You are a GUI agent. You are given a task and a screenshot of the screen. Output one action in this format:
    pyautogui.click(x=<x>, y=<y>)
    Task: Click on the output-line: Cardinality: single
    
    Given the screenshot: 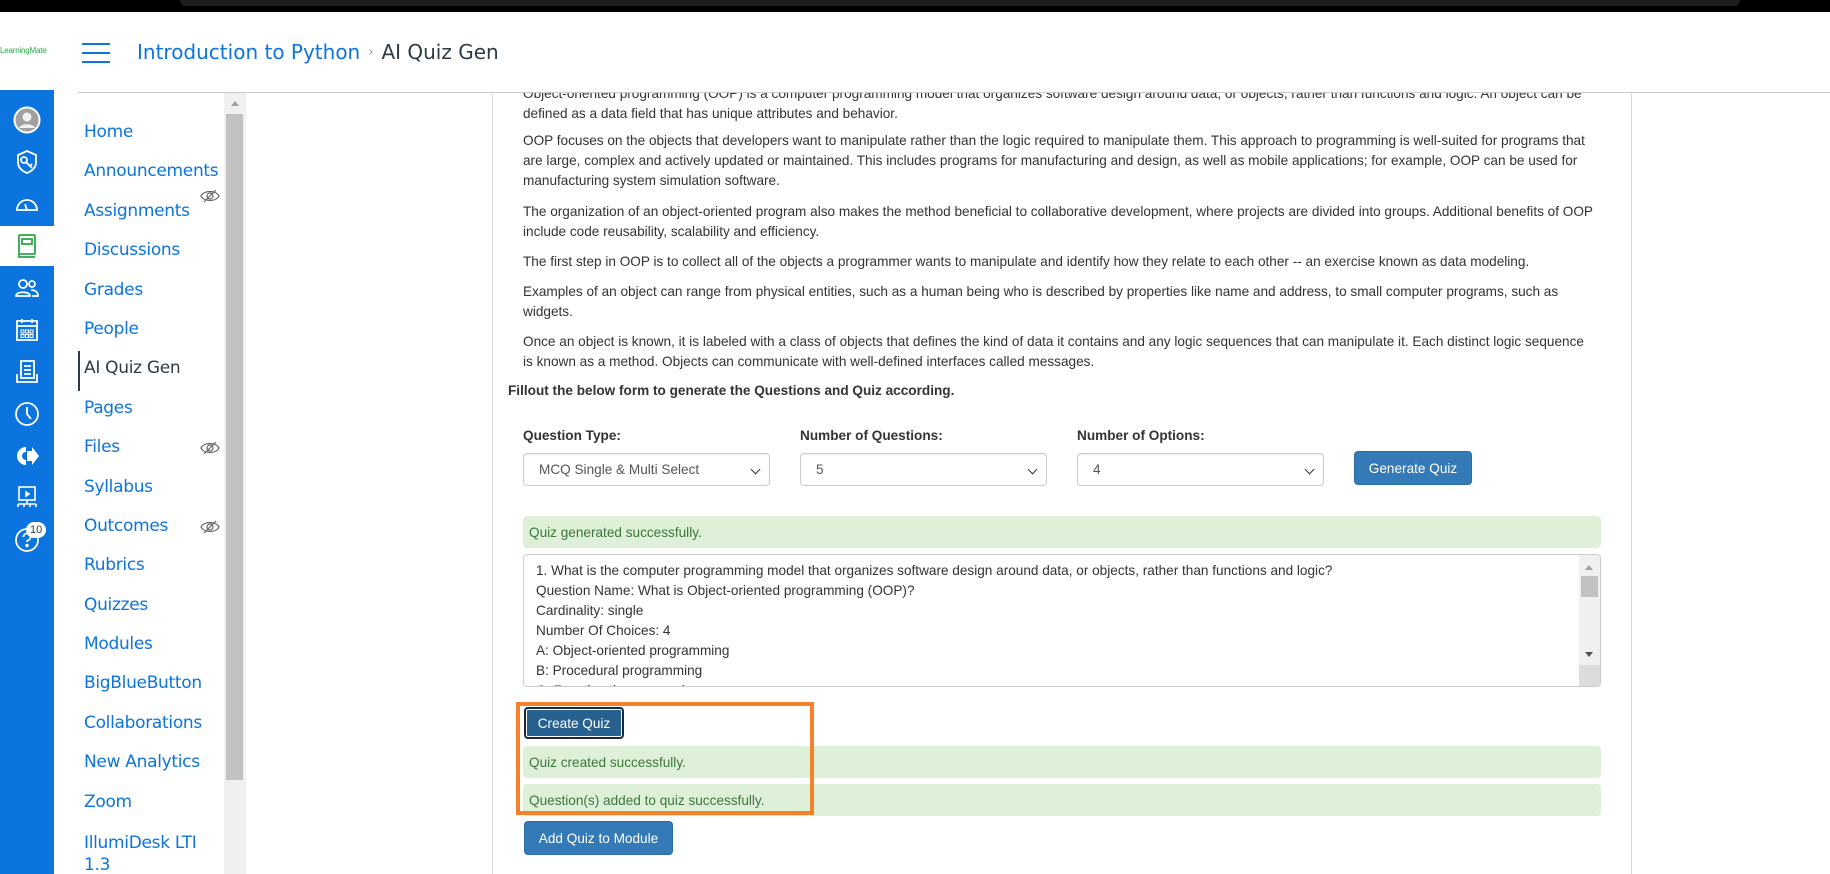 What is the action you would take?
    pyautogui.click(x=590, y=610)
    